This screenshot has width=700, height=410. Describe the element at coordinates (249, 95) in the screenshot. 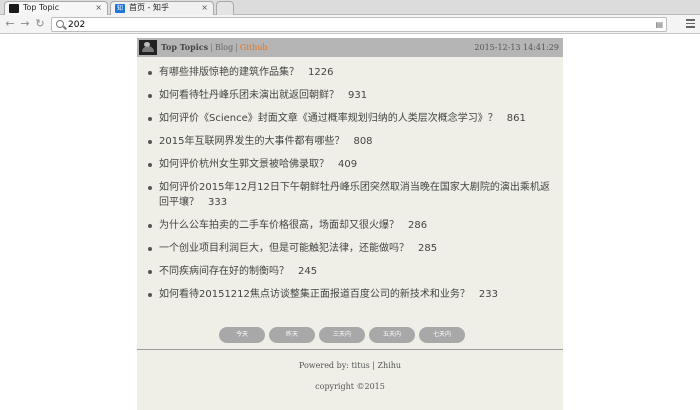

I see `topic-link: 如何看待牡丹峰乐团未演出就返回朝鲜？` at that location.